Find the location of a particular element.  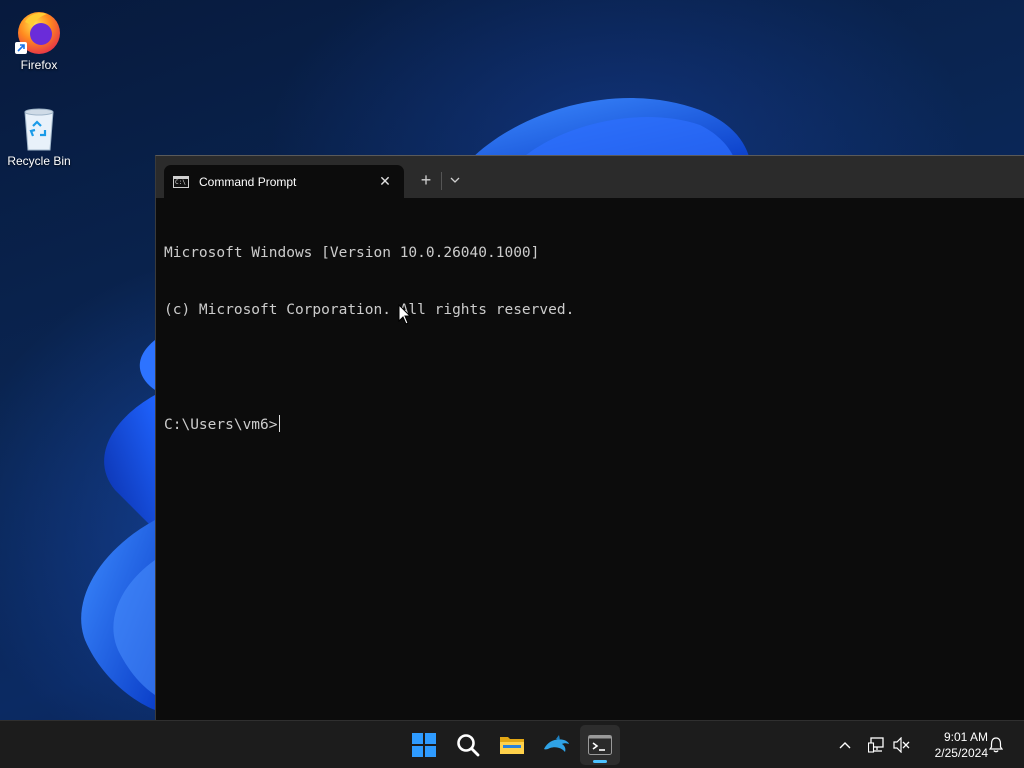

chevron-down-icon is located at coordinates (455, 180).